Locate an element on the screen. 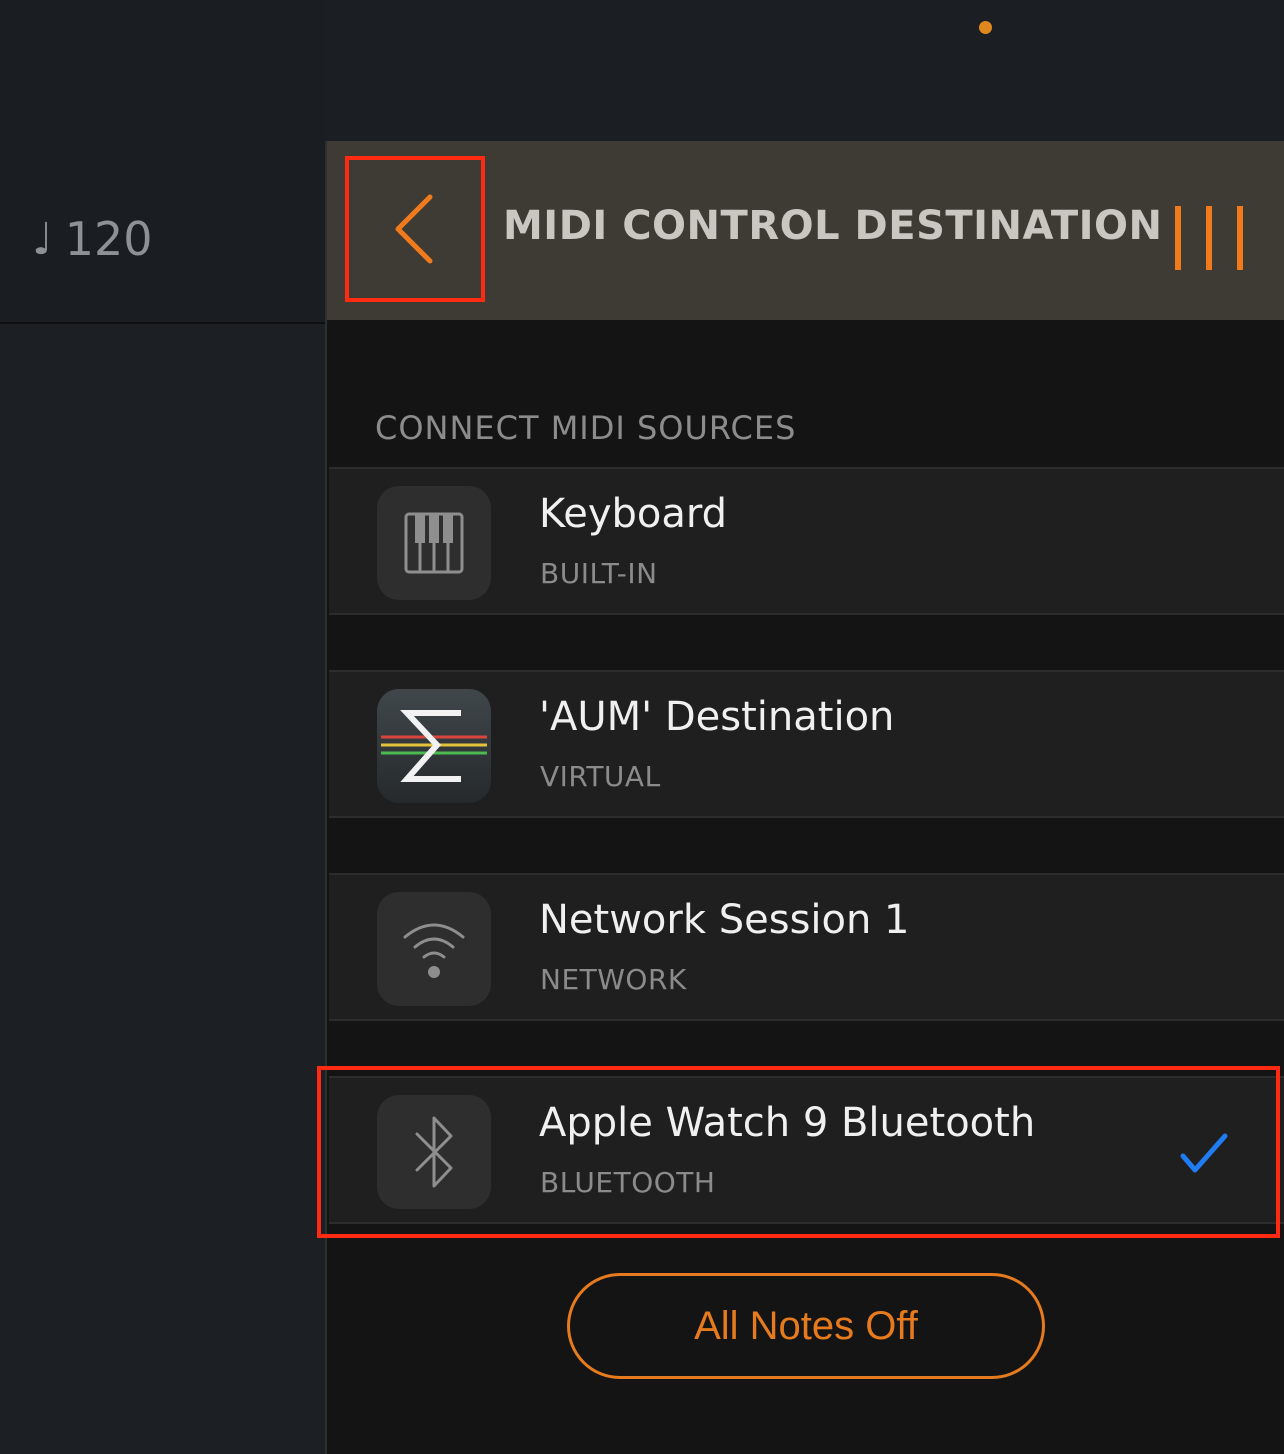  aum-sigma-icon is located at coordinates (434, 746).